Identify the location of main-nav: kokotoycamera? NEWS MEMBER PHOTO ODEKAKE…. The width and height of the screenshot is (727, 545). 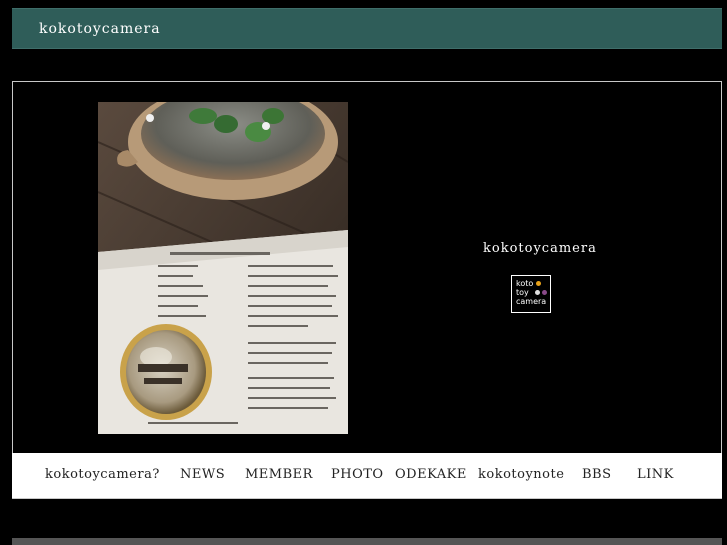
(367, 475).